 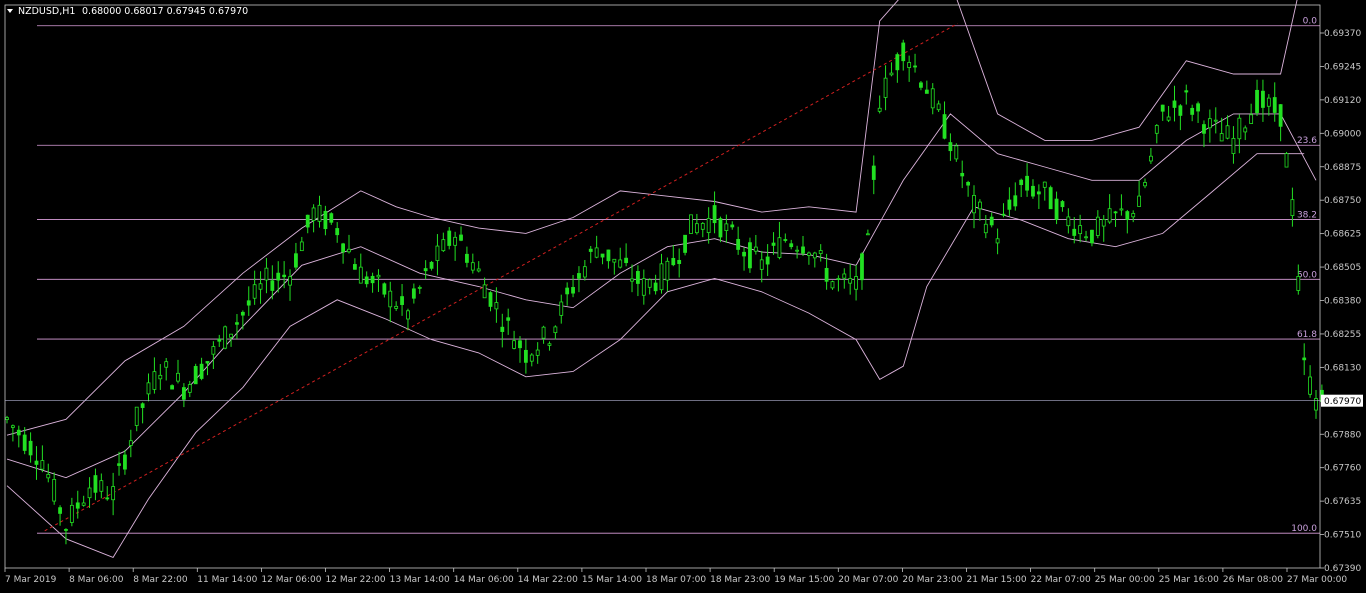 What do you see at coordinates (684, 400) in the screenshot?
I see `current-price-tag: 0.67970` at bounding box center [684, 400].